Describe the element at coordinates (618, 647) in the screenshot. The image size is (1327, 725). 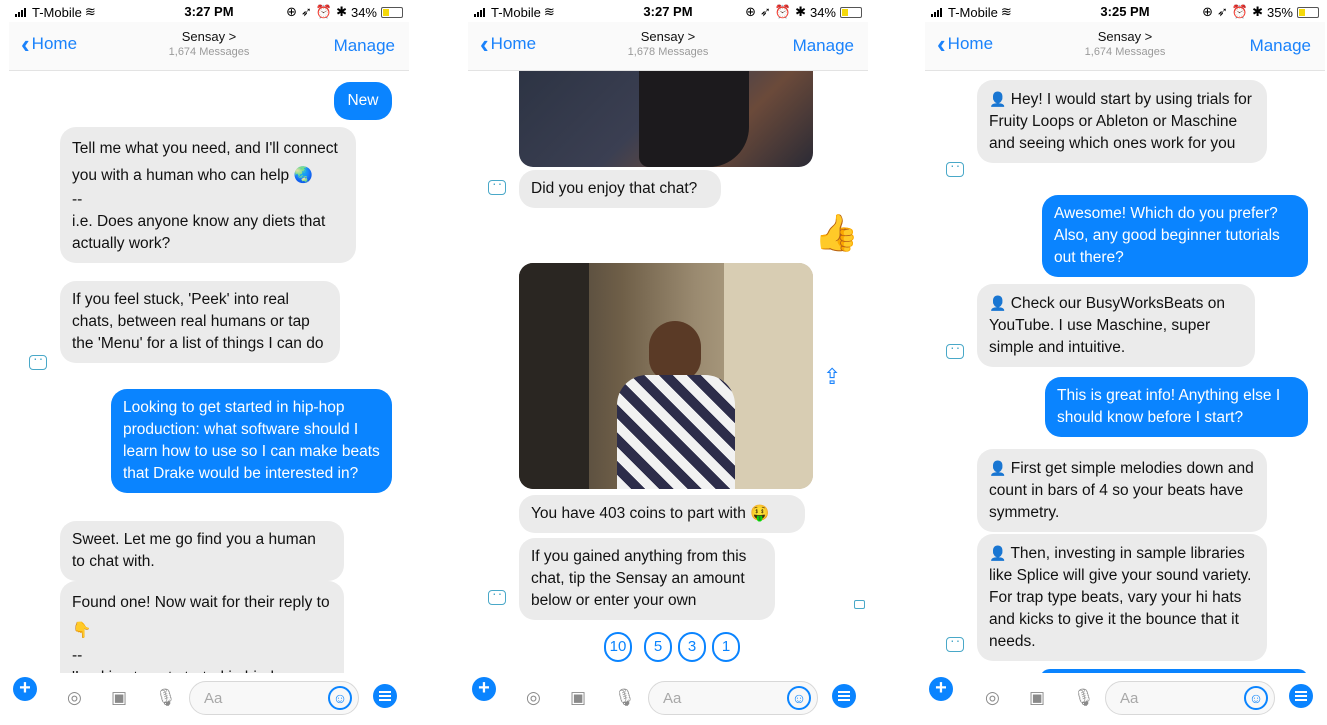
I see `coin-option-10: 10` at that location.